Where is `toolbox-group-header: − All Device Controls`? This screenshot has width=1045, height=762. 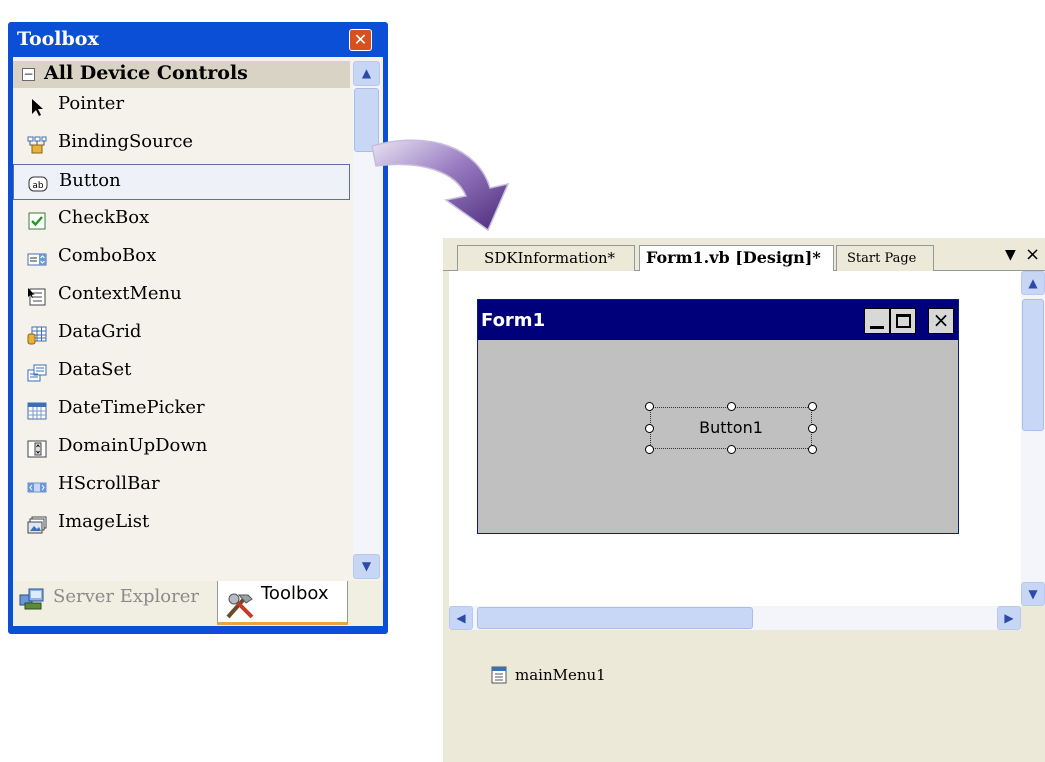
toolbox-group-header: − All Device Controls is located at coordinates (181, 74).